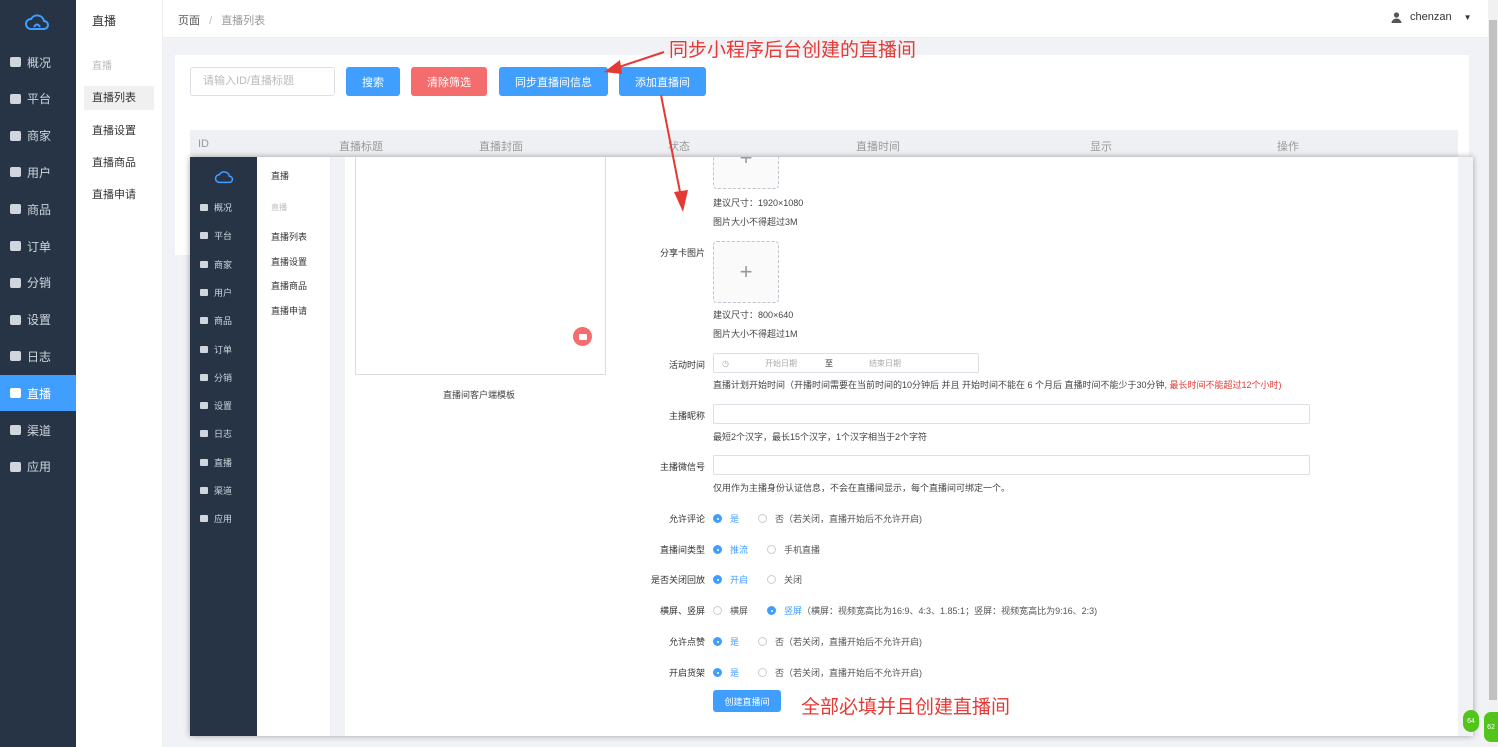 The height and width of the screenshot is (747, 1498). Describe the element at coordinates (223, 491) in the screenshot. I see `preview-sidebar-label: 渠道` at that location.